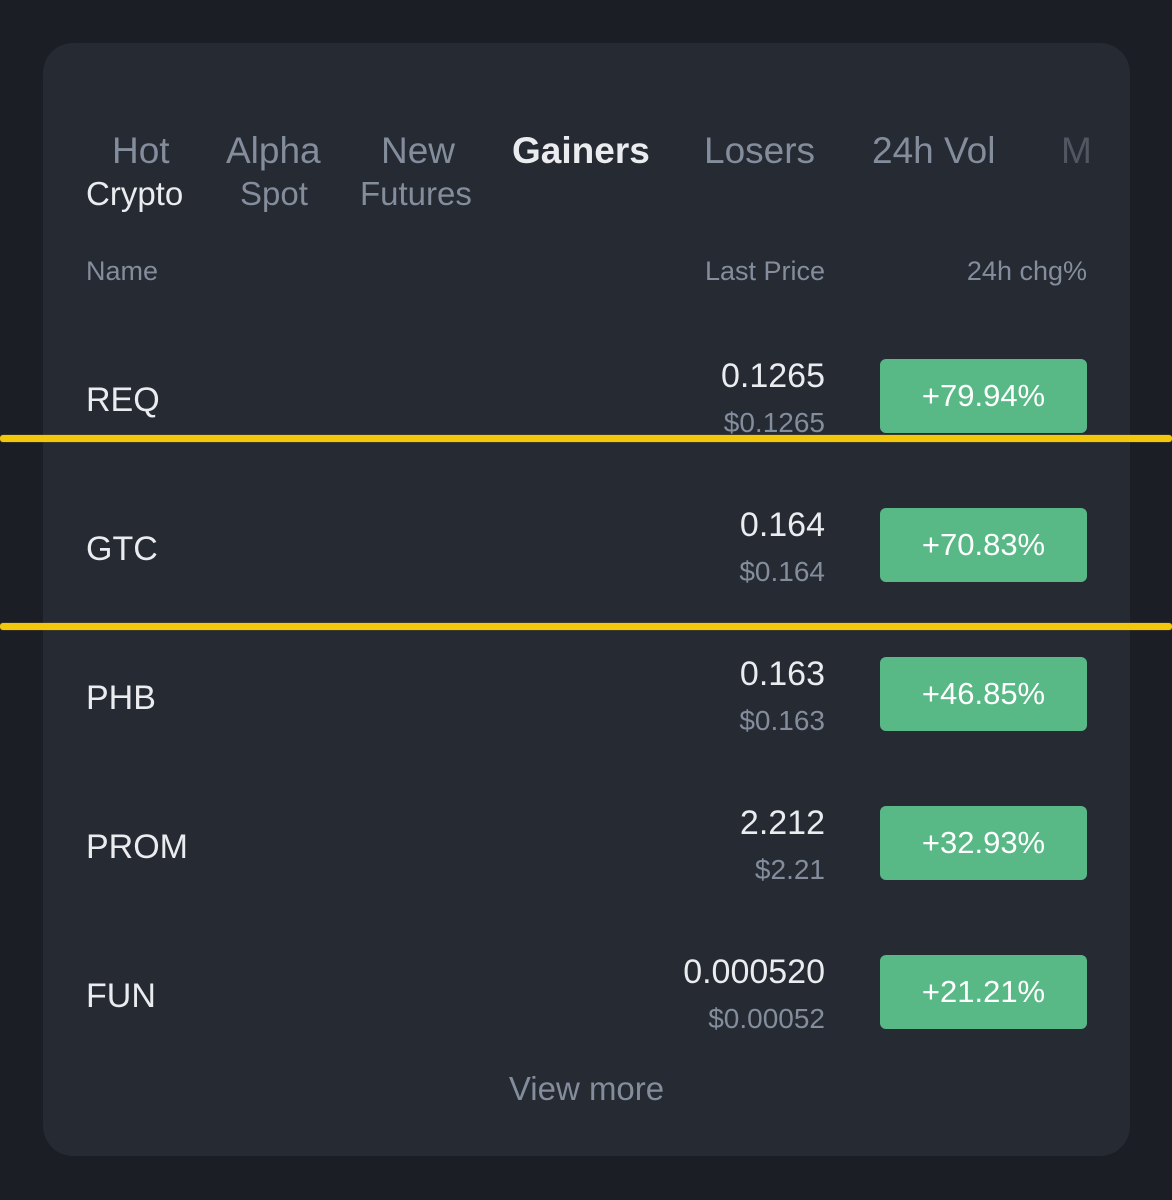 This screenshot has width=1172, height=1200. What do you see at coordinates (586, 438) in the screenshot?
I see `highlight-line-top` at bounding box center [586, 438].